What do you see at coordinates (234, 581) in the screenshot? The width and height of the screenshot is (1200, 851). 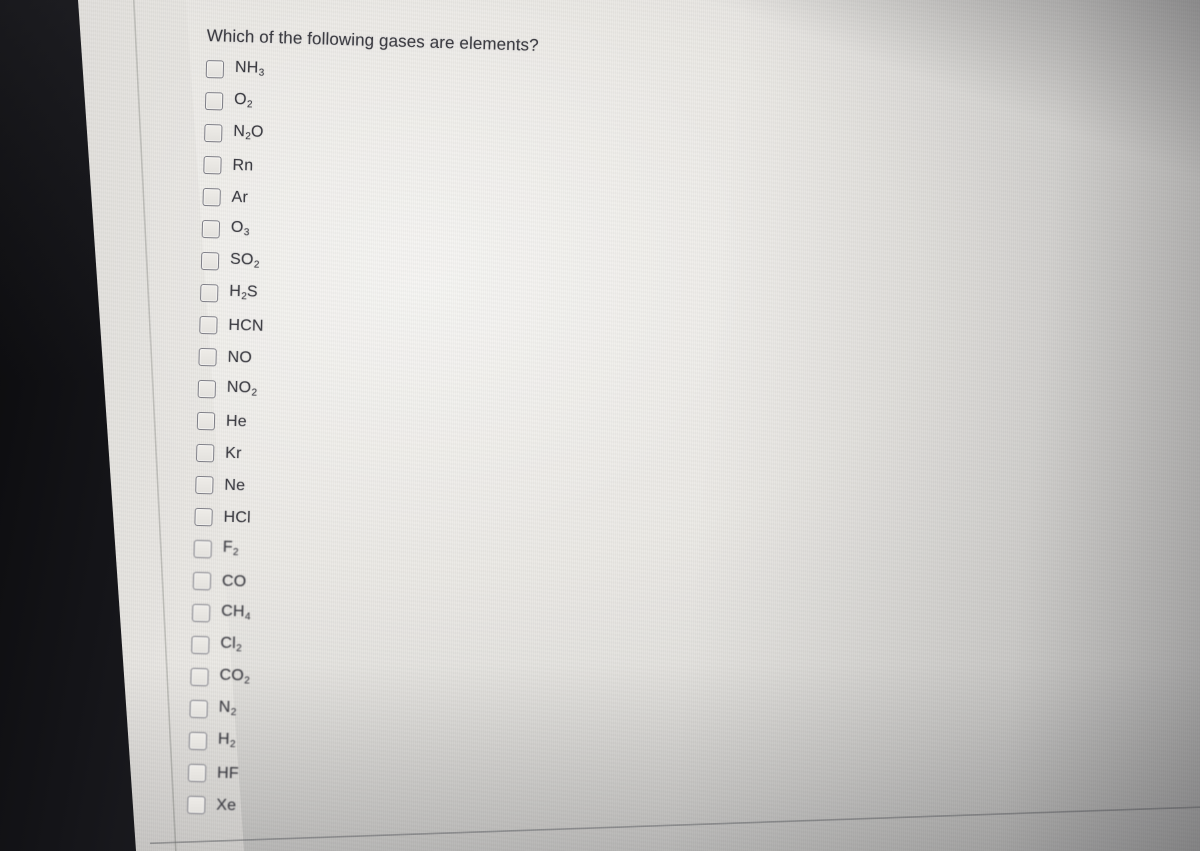 I see `option-label-co: CO` at bounding box center [234, 581].